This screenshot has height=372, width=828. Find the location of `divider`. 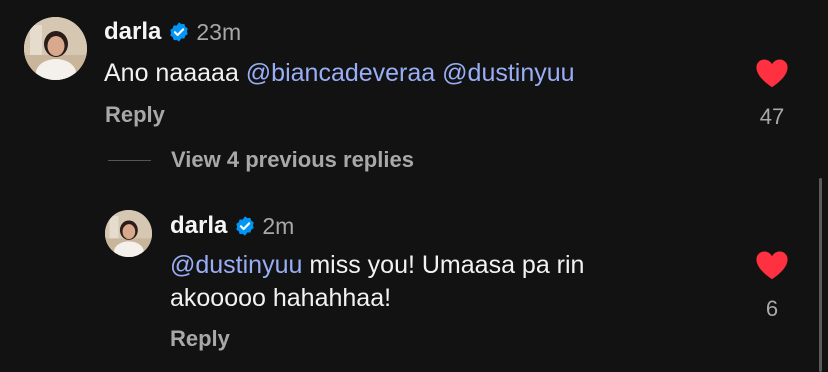

divider is located at coordinates (129, 160).